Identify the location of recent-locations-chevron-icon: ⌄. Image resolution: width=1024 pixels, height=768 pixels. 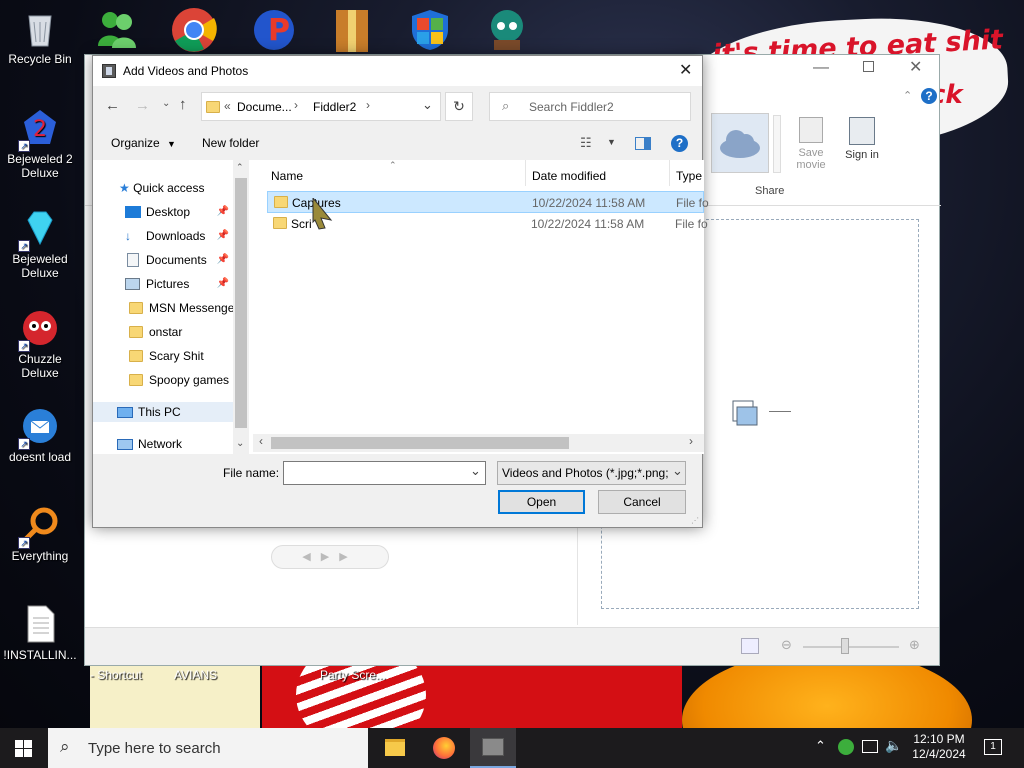
(166, 103).